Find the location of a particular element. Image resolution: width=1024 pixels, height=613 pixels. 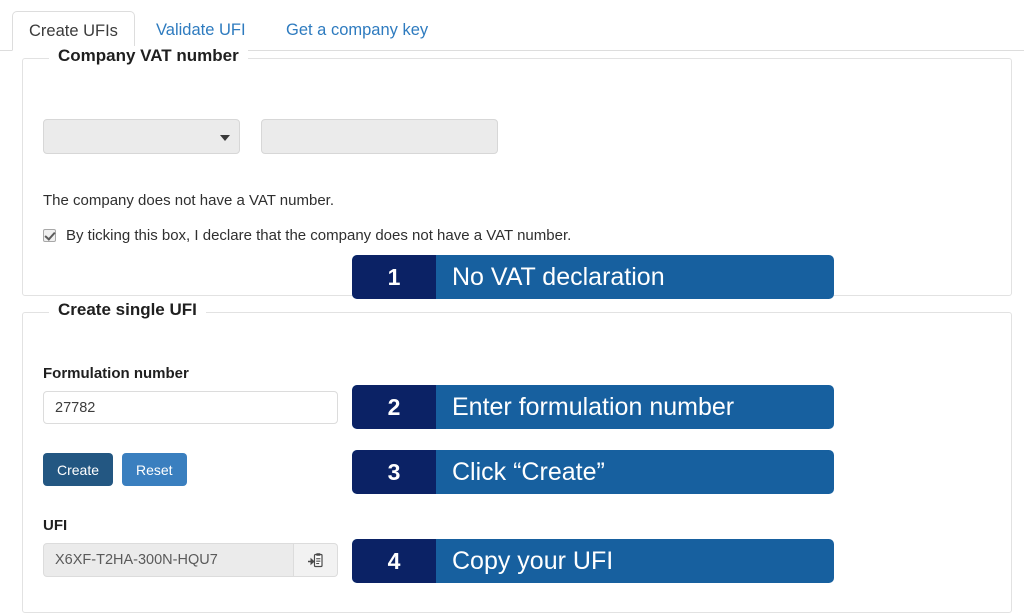

callout-banner-3: 3 Click “Create” is located at coordinates (593, 472).